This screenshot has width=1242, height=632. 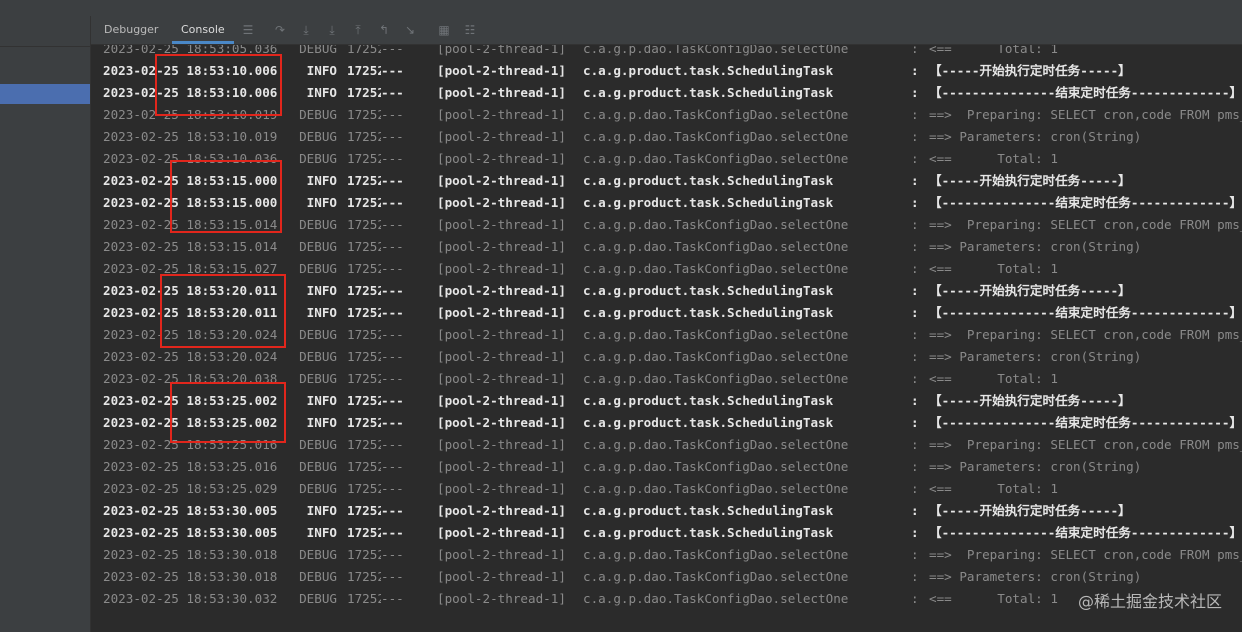 What do you see at coordinates (410, 30) in the screenshot?
I see `evaluate-icon: ↘` at bounding box center [410, 30].